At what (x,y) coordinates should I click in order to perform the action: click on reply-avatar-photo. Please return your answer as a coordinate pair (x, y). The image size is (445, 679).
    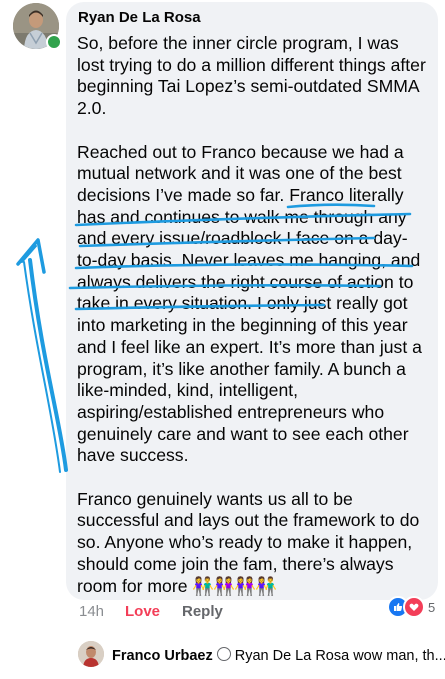
    Looking at the image, I should click on (91, 654).